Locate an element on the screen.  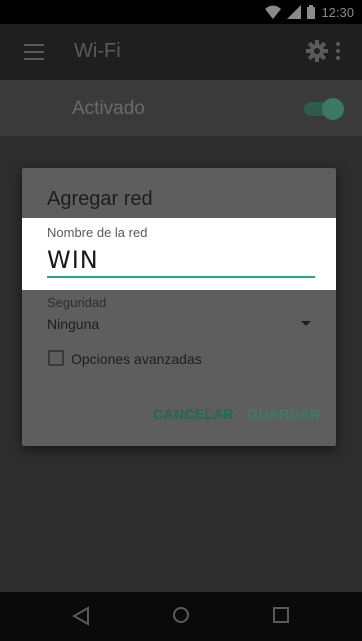
security-dropdown: Ninguna is located at coordinates (73, 324).